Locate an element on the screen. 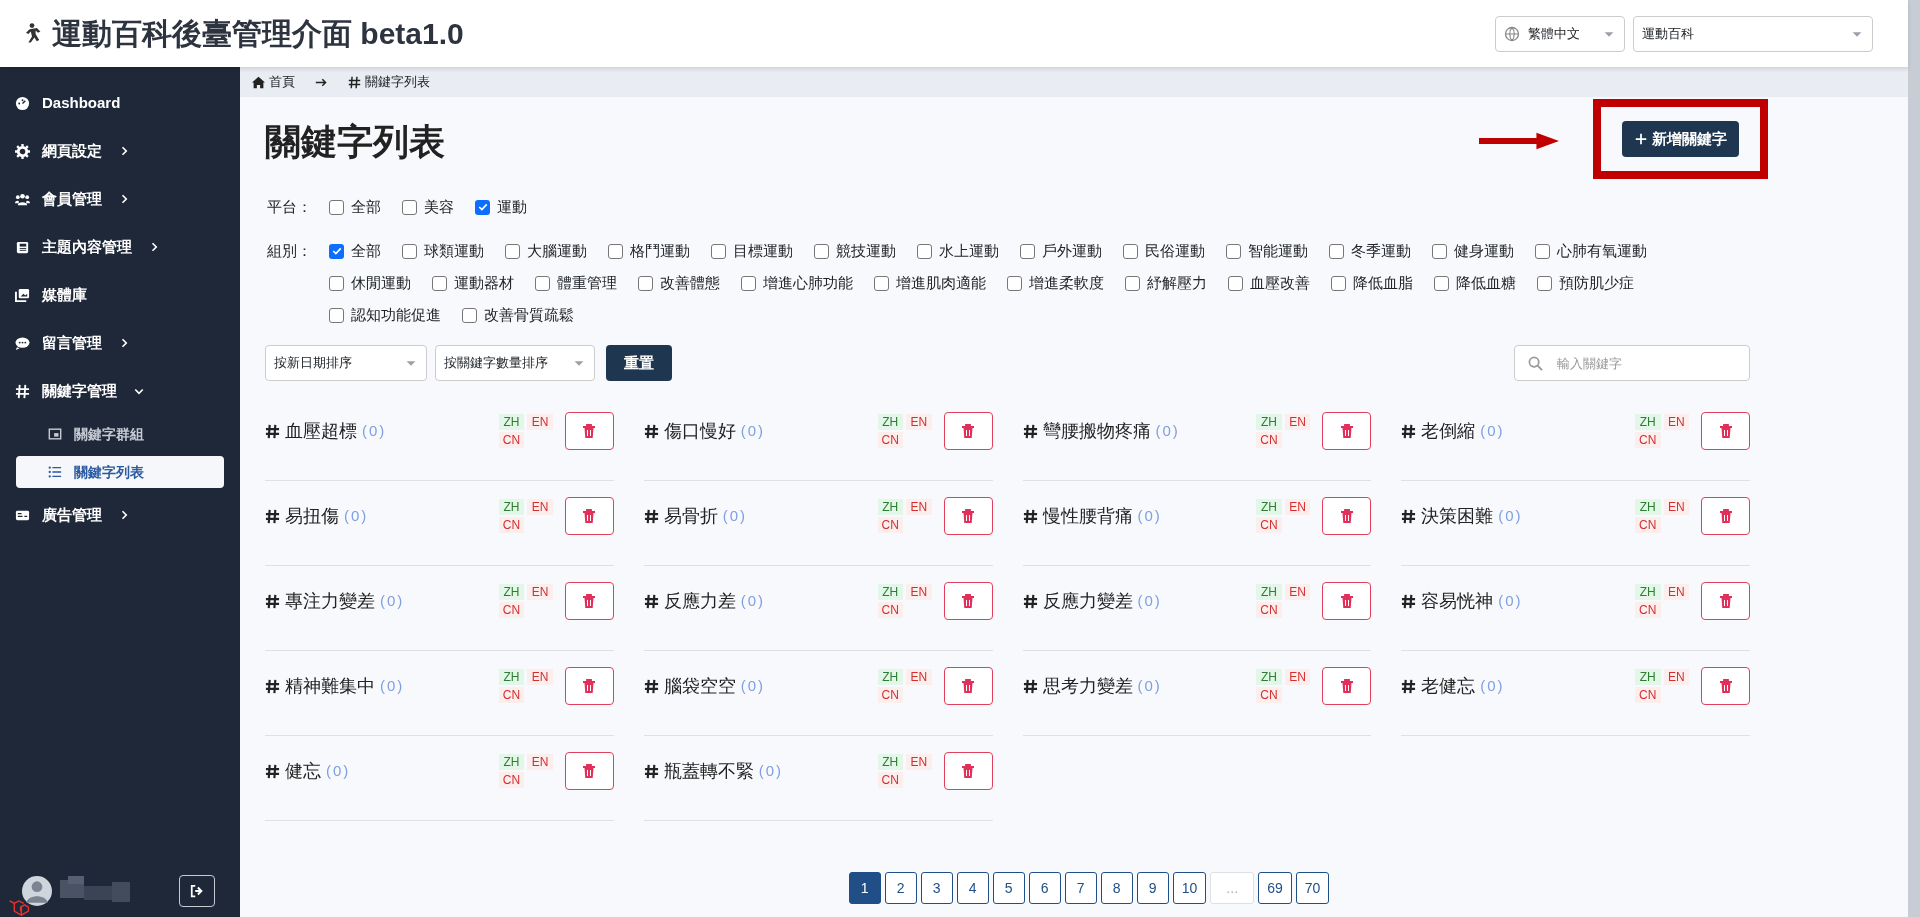 This screenshot has width=1920, height=917. checkbox-option: 大腦運動 is located at coordinates (546, 251).